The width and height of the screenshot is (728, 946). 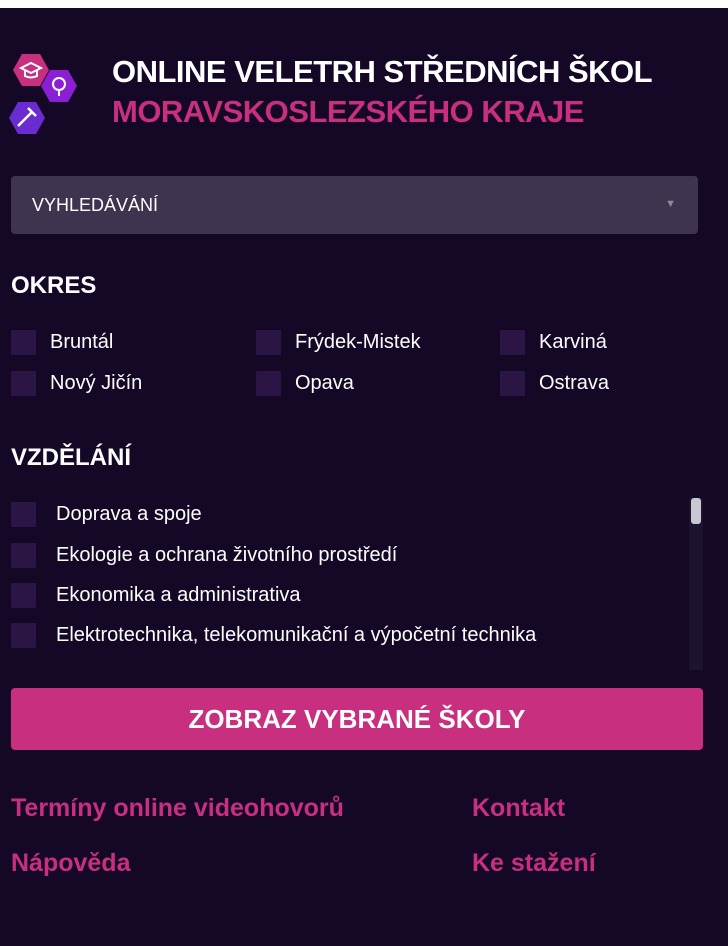 I want to click on okres-heading: OKRES, so click(x=54, y=285).